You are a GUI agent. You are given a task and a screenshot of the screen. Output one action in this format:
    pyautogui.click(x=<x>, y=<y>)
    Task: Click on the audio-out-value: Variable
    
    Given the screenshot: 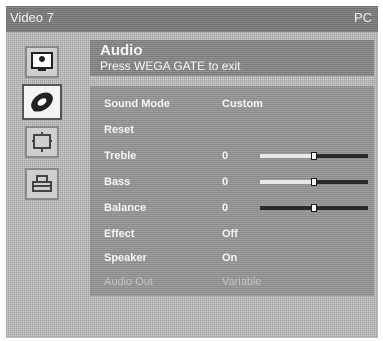 What is the action you would take?
    pyautogui.click(x=242, y=282)
    